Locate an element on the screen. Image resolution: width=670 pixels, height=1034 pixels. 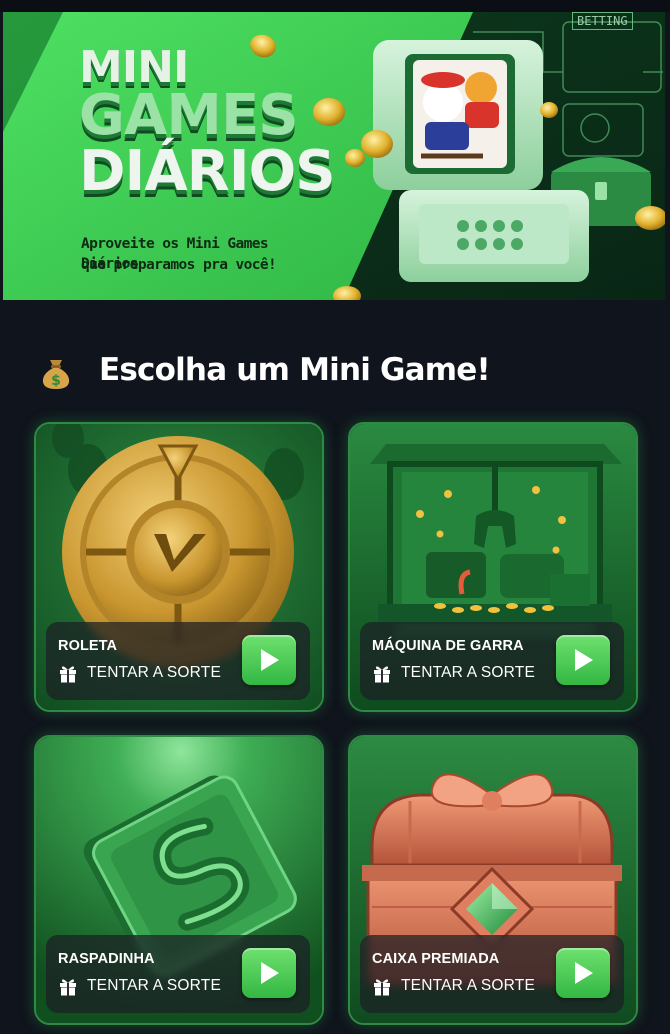
machine-tag: BETTING is located at coordinates (602, 21).